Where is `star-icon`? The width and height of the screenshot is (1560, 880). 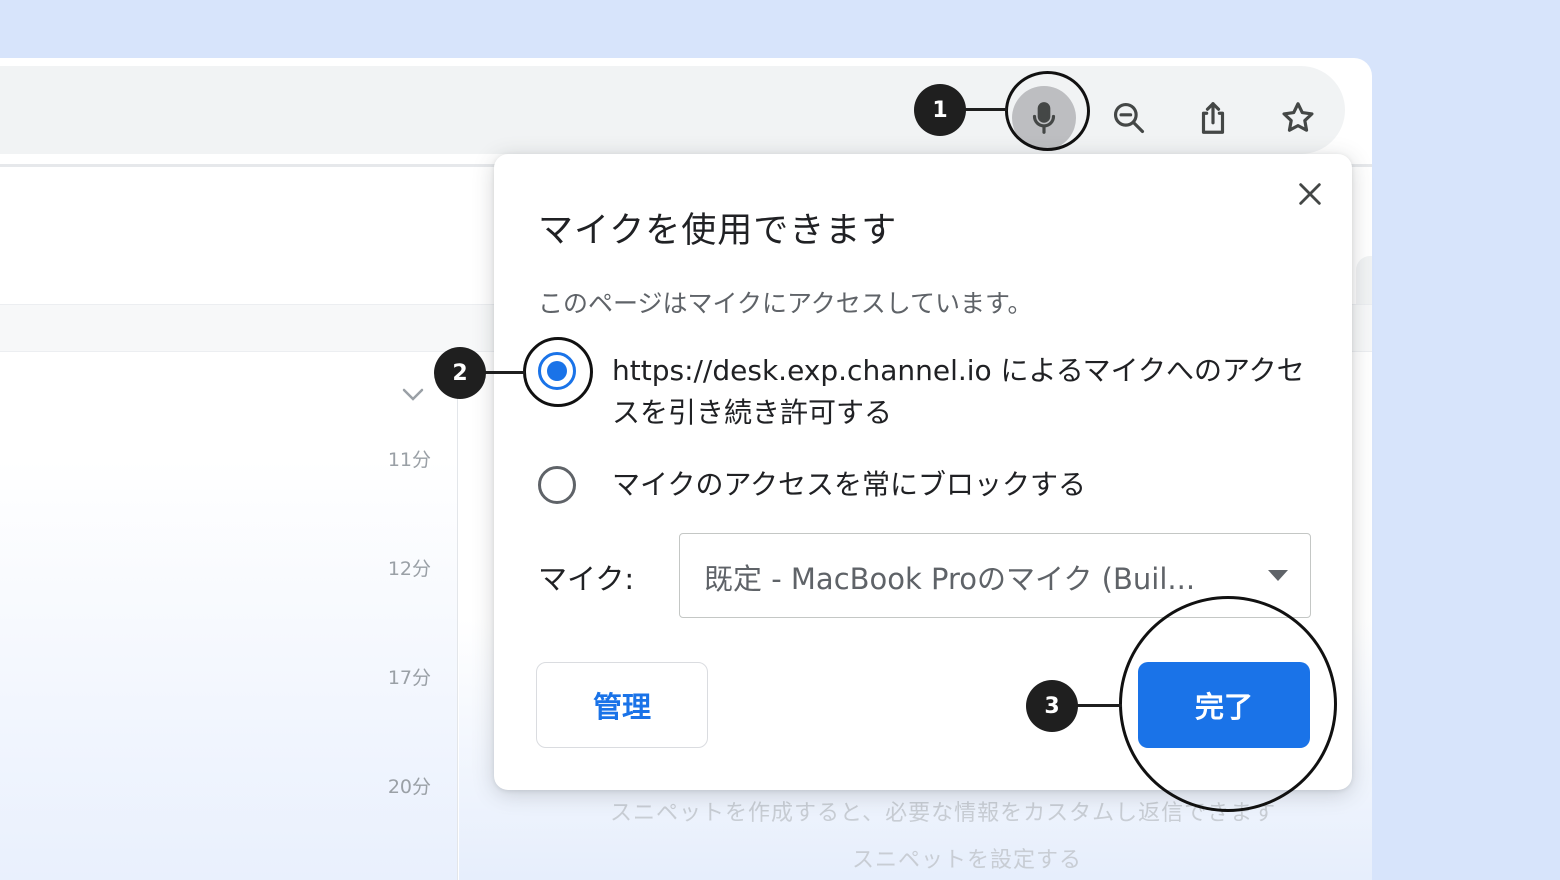
star-icon is located at coordinates (1298, 117).